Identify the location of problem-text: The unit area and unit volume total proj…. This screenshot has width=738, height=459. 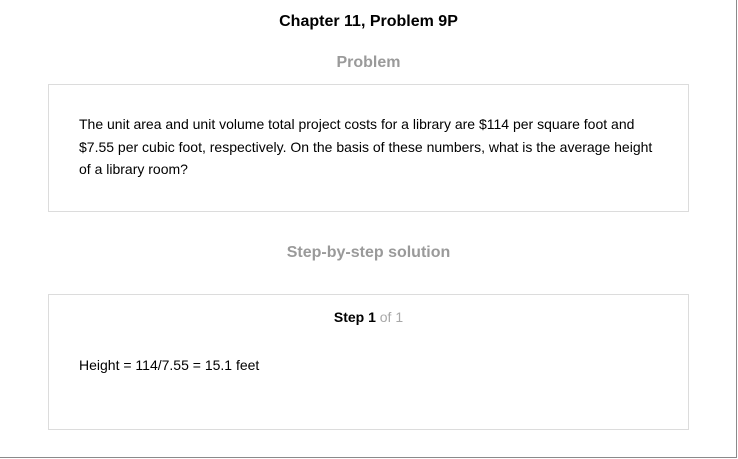
(366, 146).